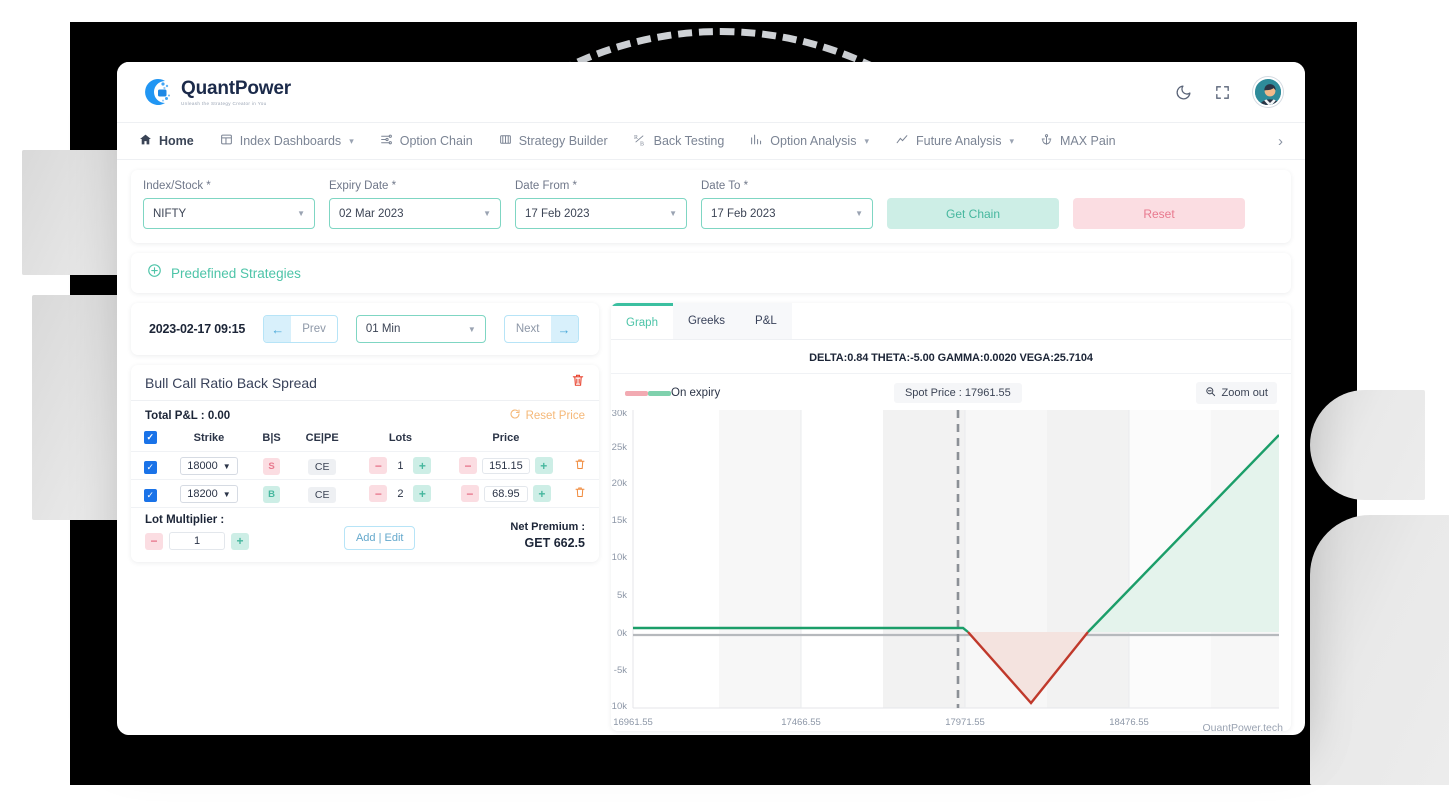 This screenshot has width=1449, height=807. Describe the element at coordinates (973, 213) in the screenshot. I see `get-chain-button: Get Chain` at that location.